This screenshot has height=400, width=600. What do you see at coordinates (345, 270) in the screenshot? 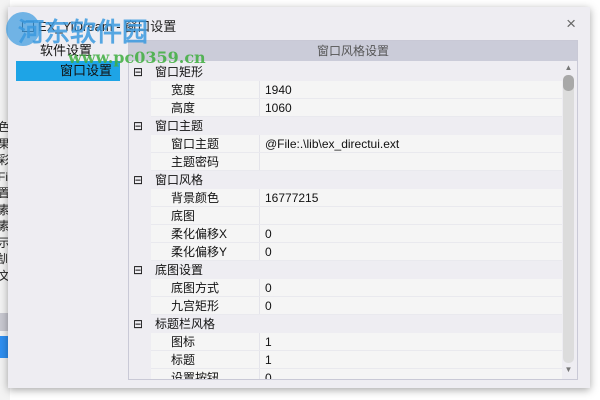
I see `property-group: ⊟ 底图设置` at bounding box center [345, 270].